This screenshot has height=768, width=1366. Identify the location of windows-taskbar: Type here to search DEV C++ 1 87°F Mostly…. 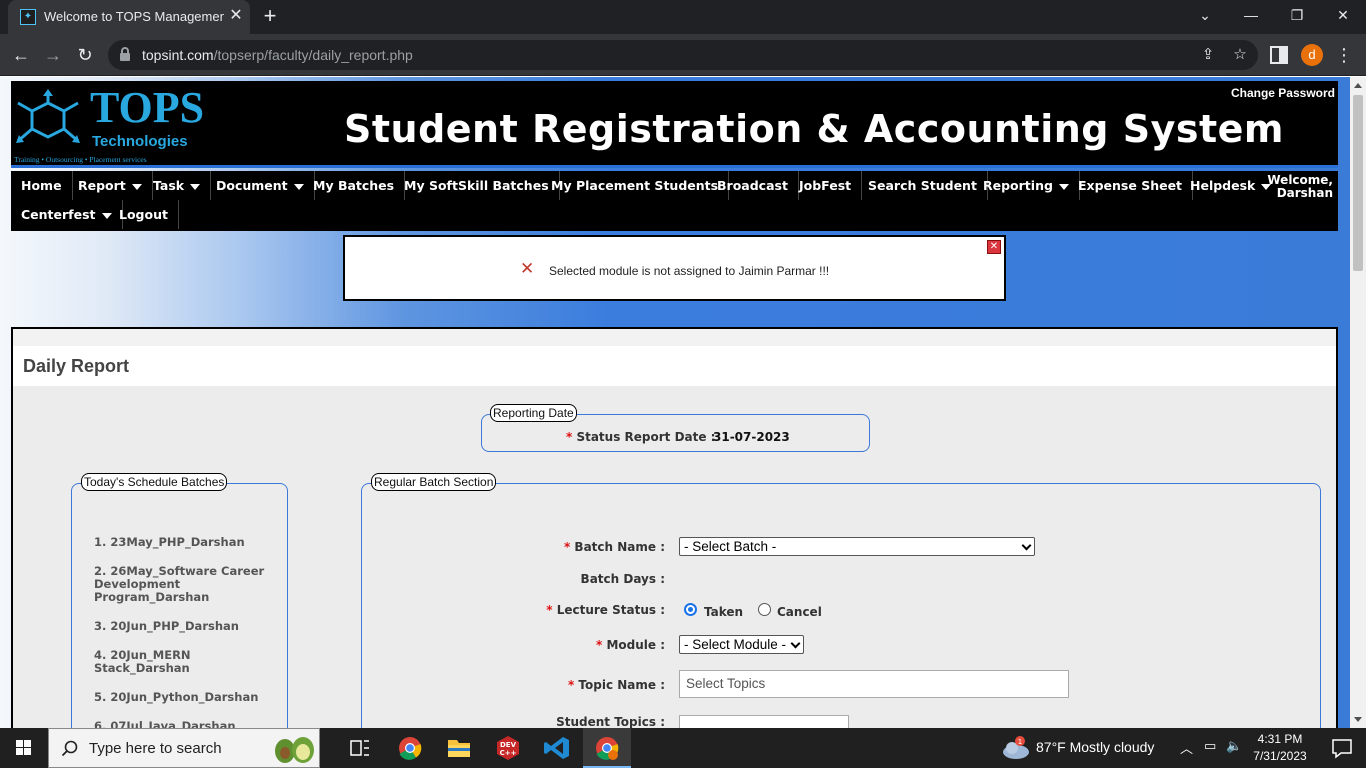
(683, 748).